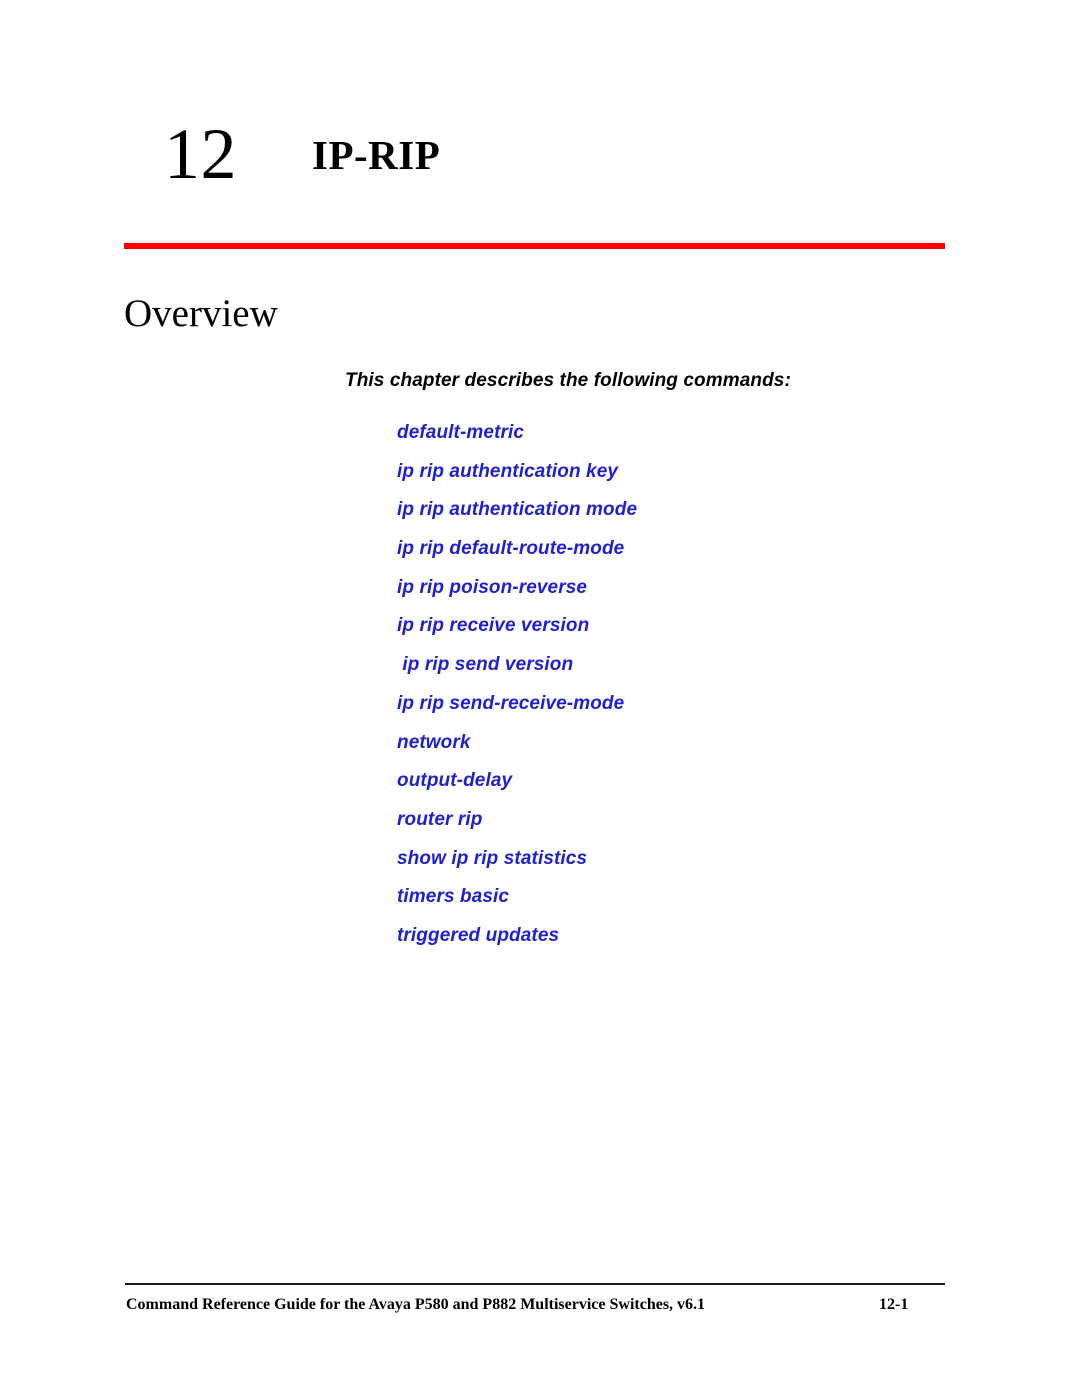 The width and height of the screenshot is (1080, 1397). What do you see at coordinates (200, 154) in the screenshot?
I see `chapter-number: 12` at bounding box center [200, 154].